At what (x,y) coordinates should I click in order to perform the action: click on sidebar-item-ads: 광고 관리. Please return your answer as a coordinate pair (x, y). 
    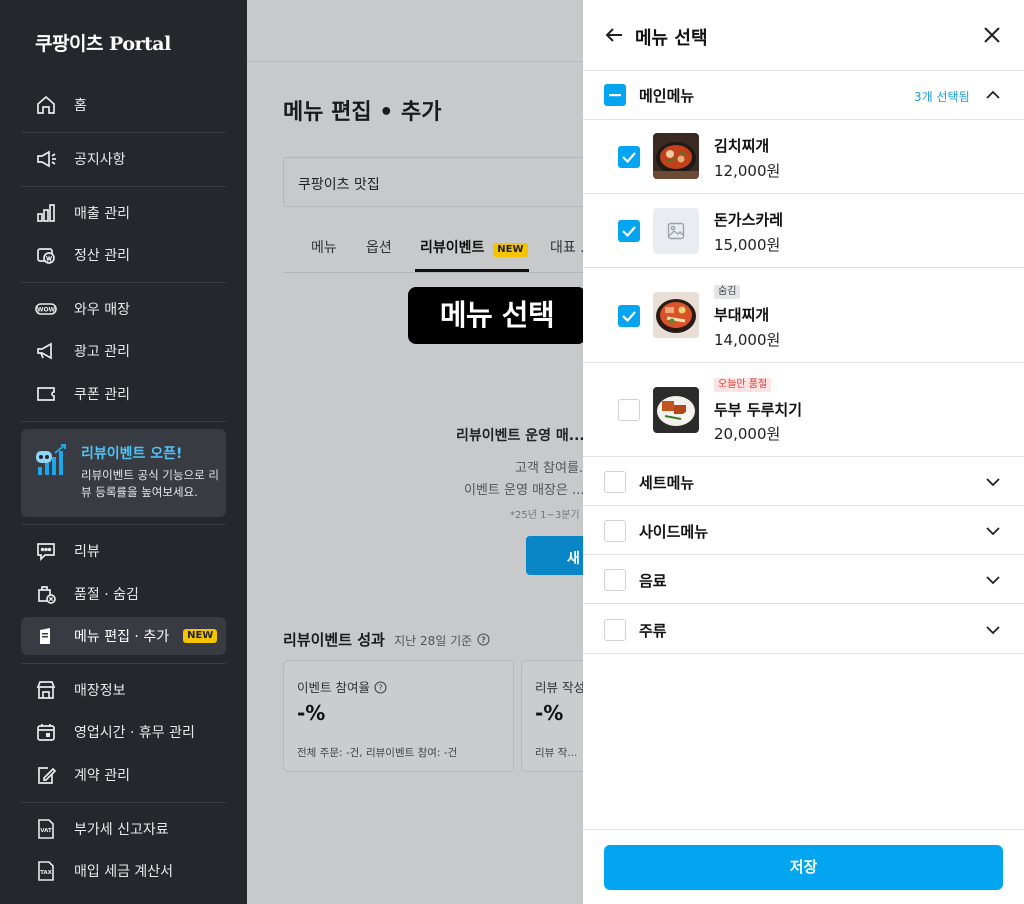
    Looking at the image, I should click on (123, 351).